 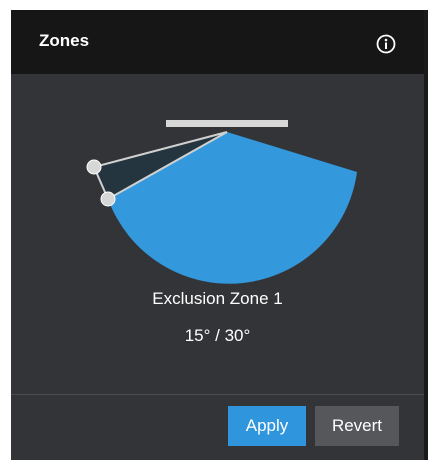 What do you see at coordinates (217, 394) in the screenshot?
I see `footer-divider` at bounding box center [217, 394].